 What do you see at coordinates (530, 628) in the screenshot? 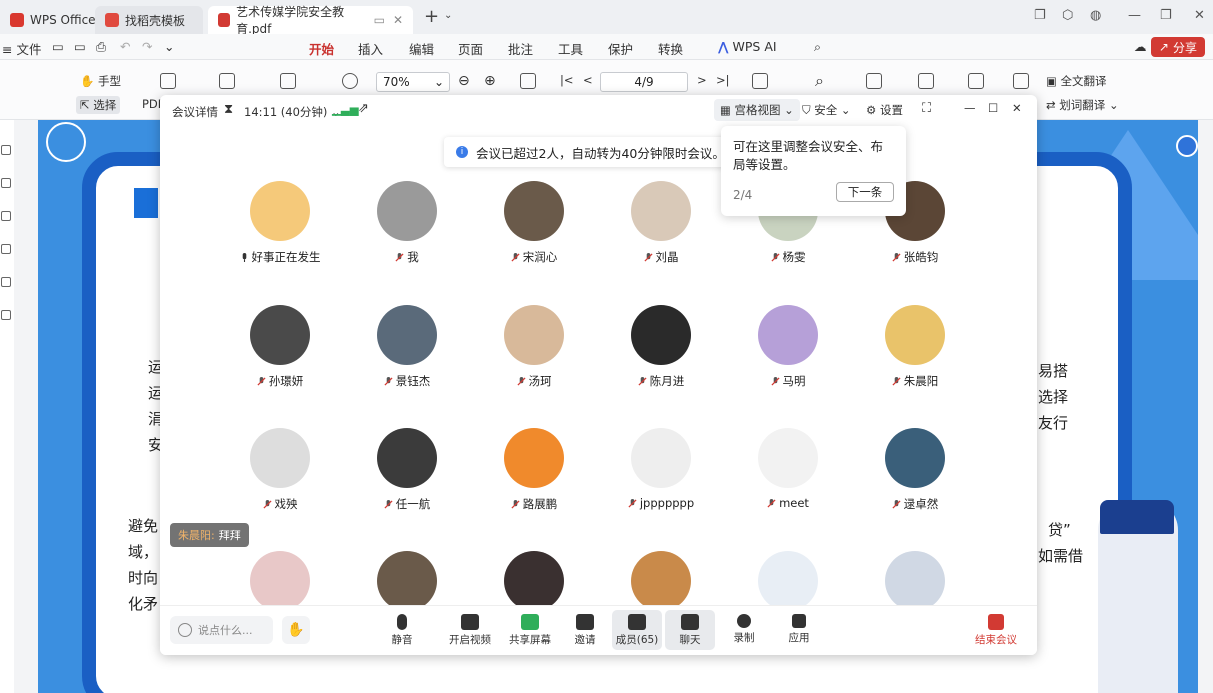
I see `share-screen-button: 共享屏幕` at bounding box center [530, 628].